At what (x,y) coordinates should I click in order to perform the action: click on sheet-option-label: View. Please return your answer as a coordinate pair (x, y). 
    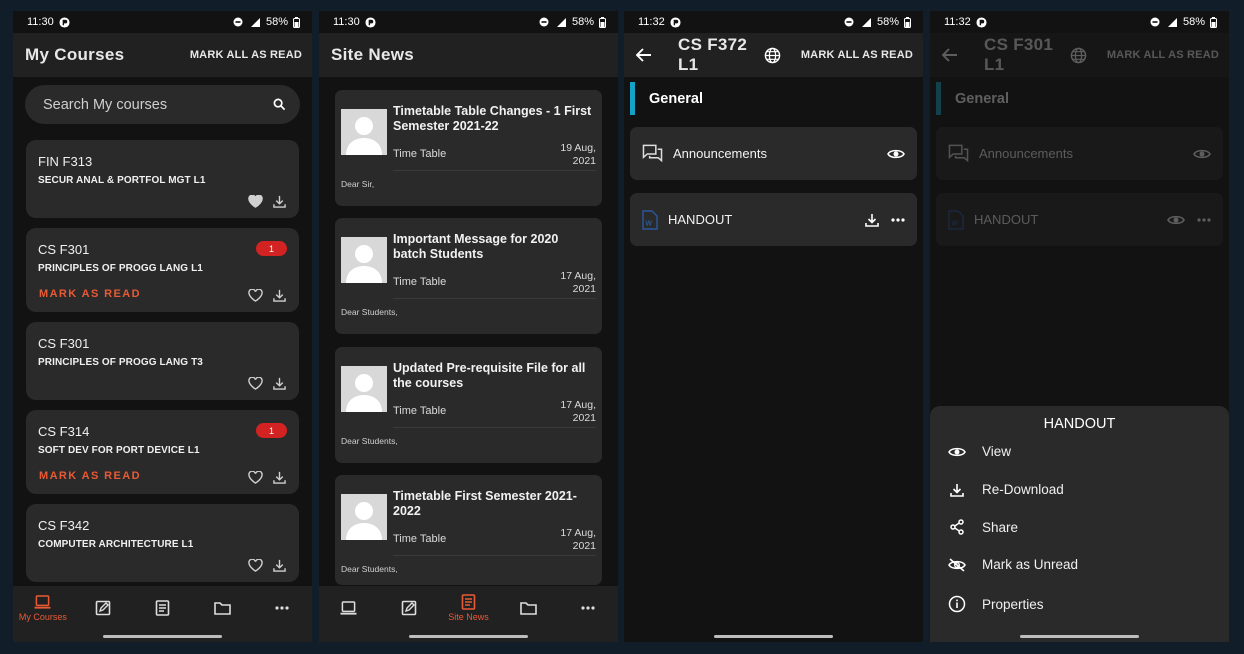
    Looking at the image, I should click on (997, 451).